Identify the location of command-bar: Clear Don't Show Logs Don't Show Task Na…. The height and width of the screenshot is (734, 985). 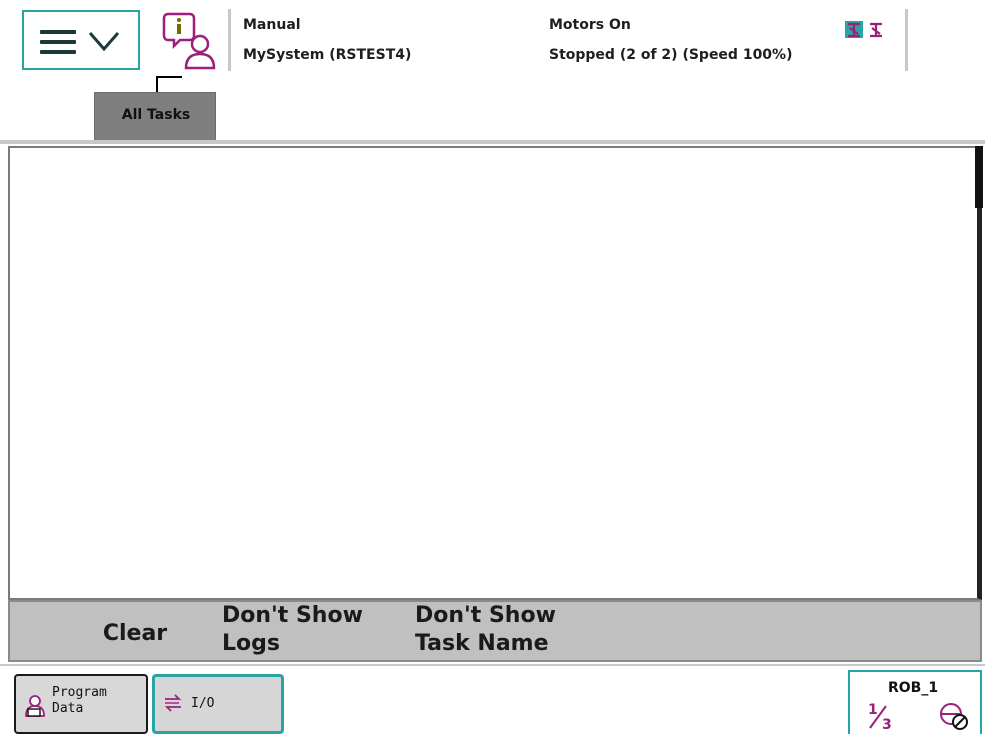
(495, 631).